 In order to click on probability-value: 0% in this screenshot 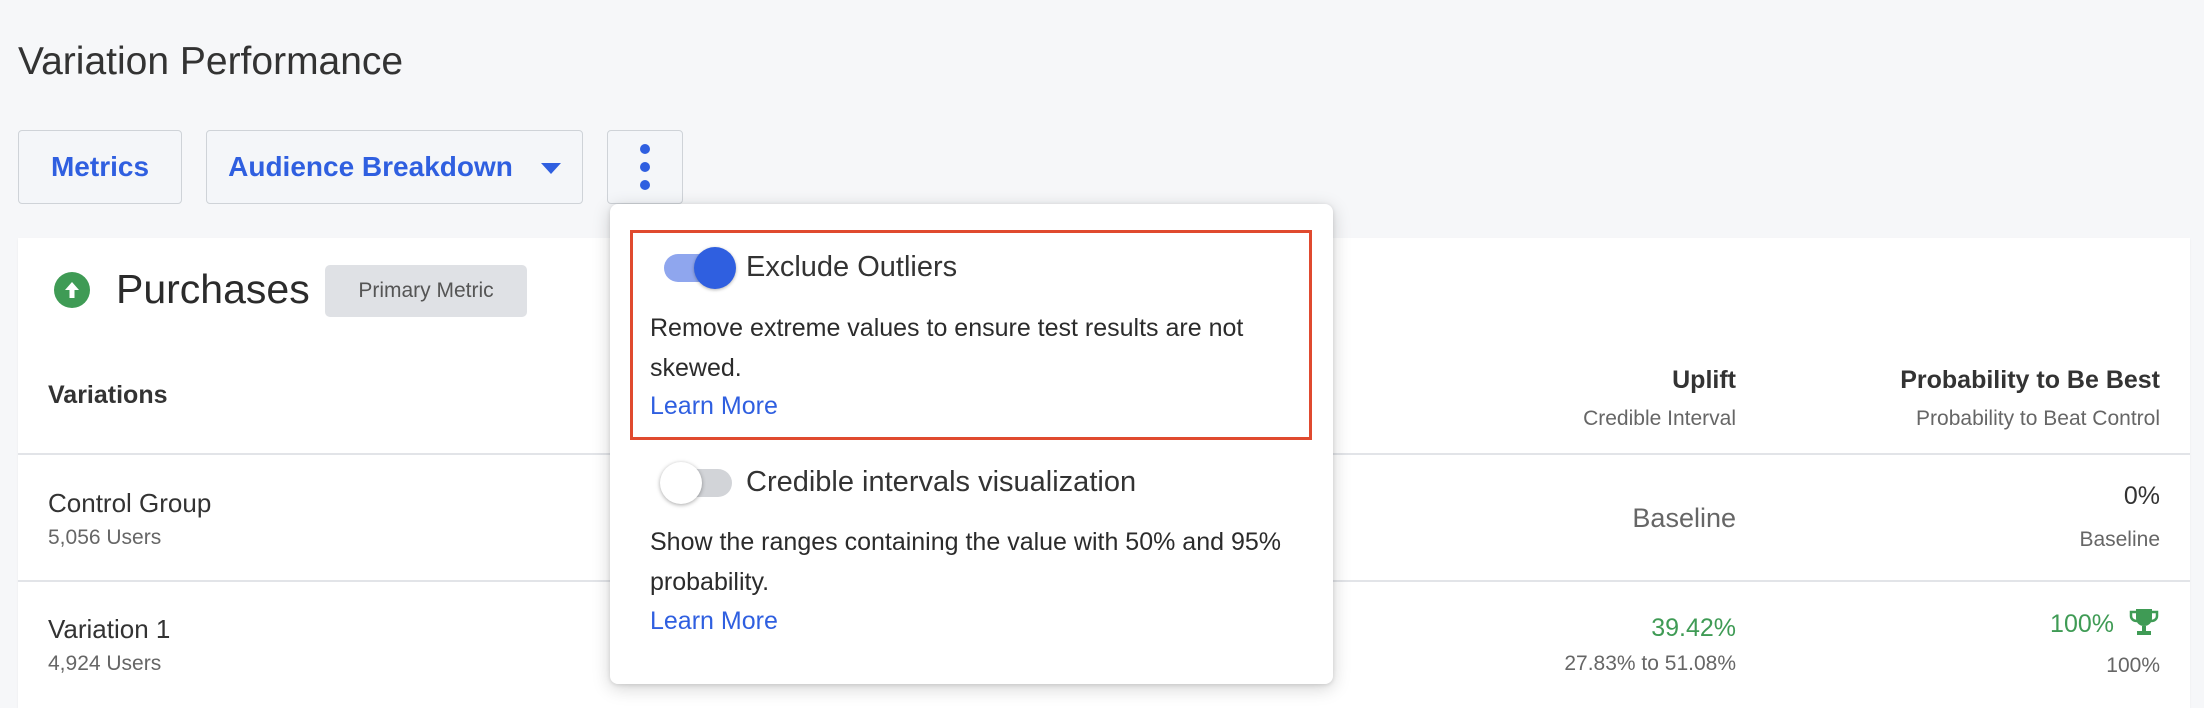, I will do `click(2141, 496)`.